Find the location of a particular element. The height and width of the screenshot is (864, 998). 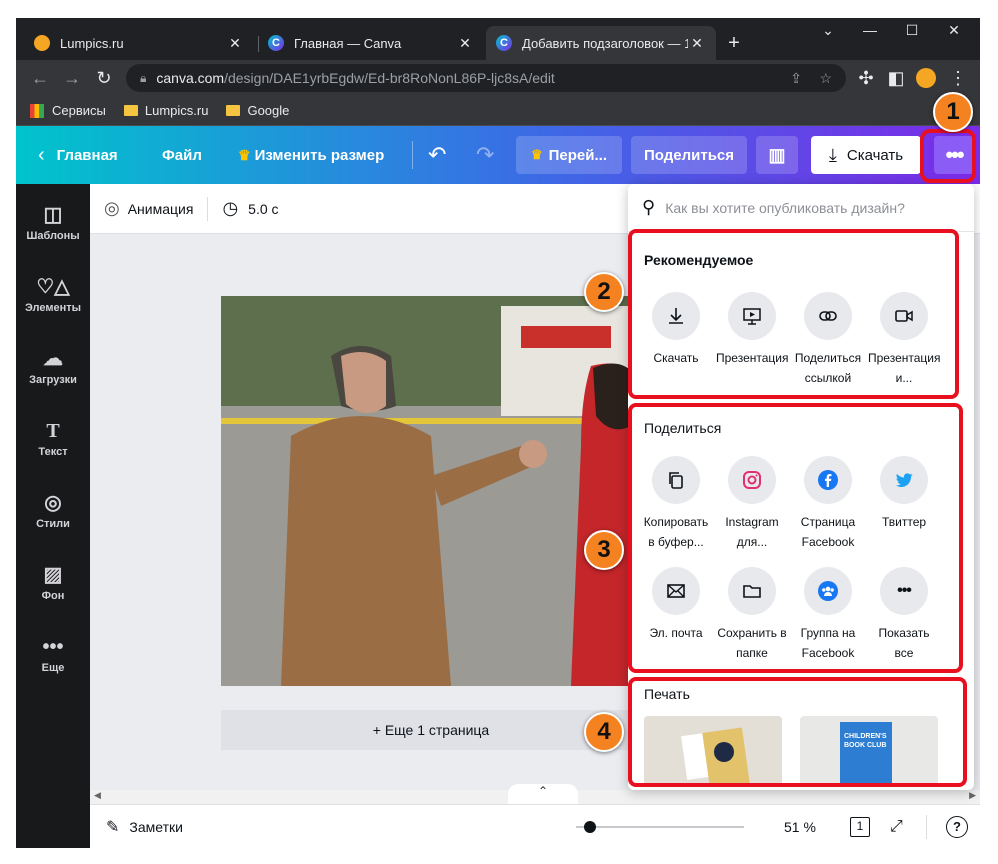

profile-avatar is located at coordinates (926, 78).